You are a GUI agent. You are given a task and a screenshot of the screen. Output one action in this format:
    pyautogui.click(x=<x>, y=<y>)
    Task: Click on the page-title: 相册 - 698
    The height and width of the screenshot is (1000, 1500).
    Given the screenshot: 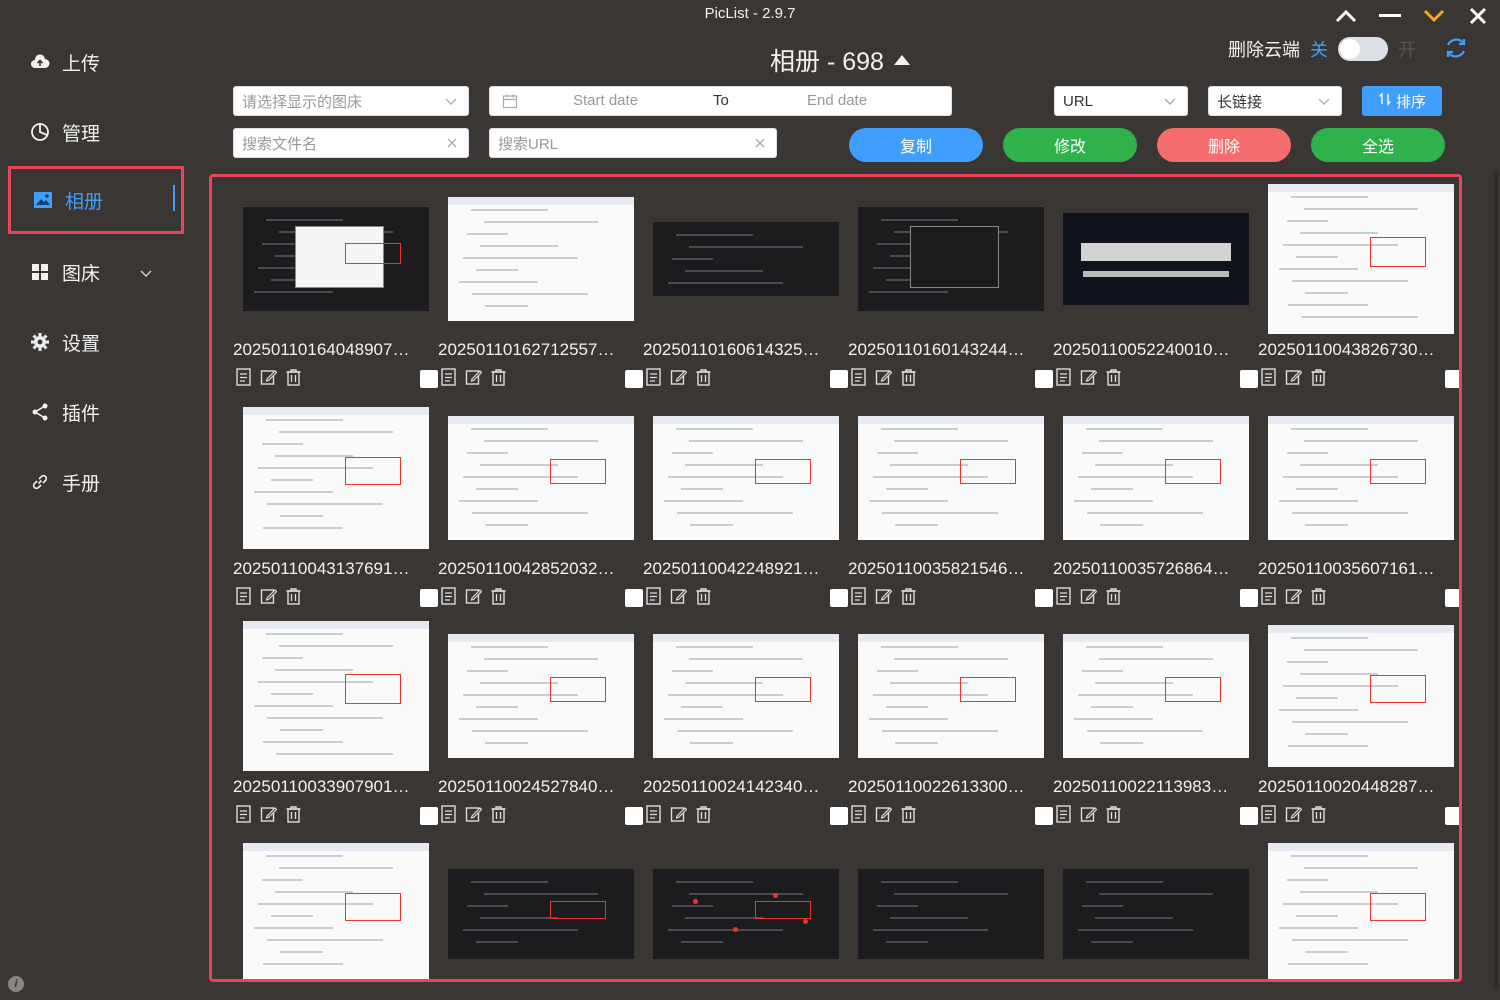 What is the action you would take?
    pyautogui.click(x=840, y=60)
    